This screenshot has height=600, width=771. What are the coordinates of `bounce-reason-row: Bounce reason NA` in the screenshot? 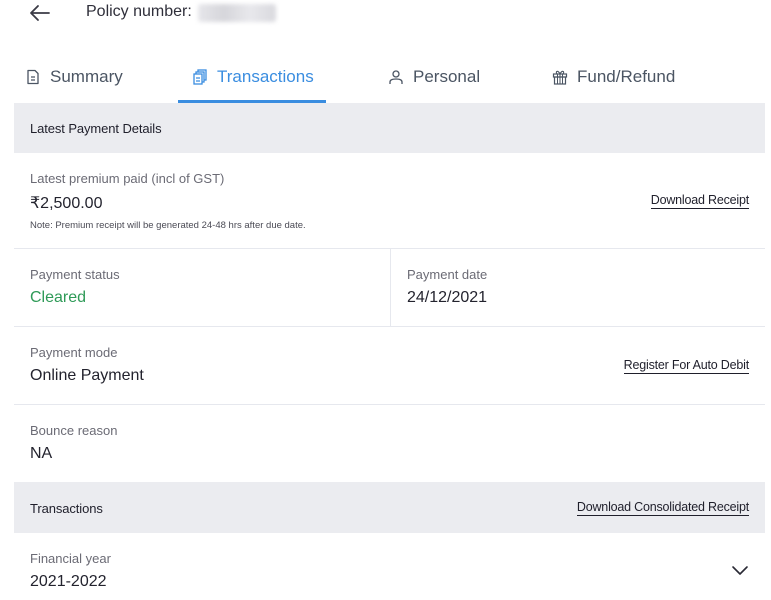 It's located at (389, 443).